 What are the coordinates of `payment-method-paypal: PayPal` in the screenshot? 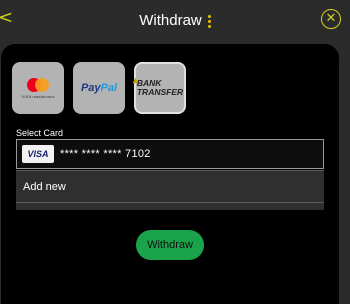 It's located at (99, 88).